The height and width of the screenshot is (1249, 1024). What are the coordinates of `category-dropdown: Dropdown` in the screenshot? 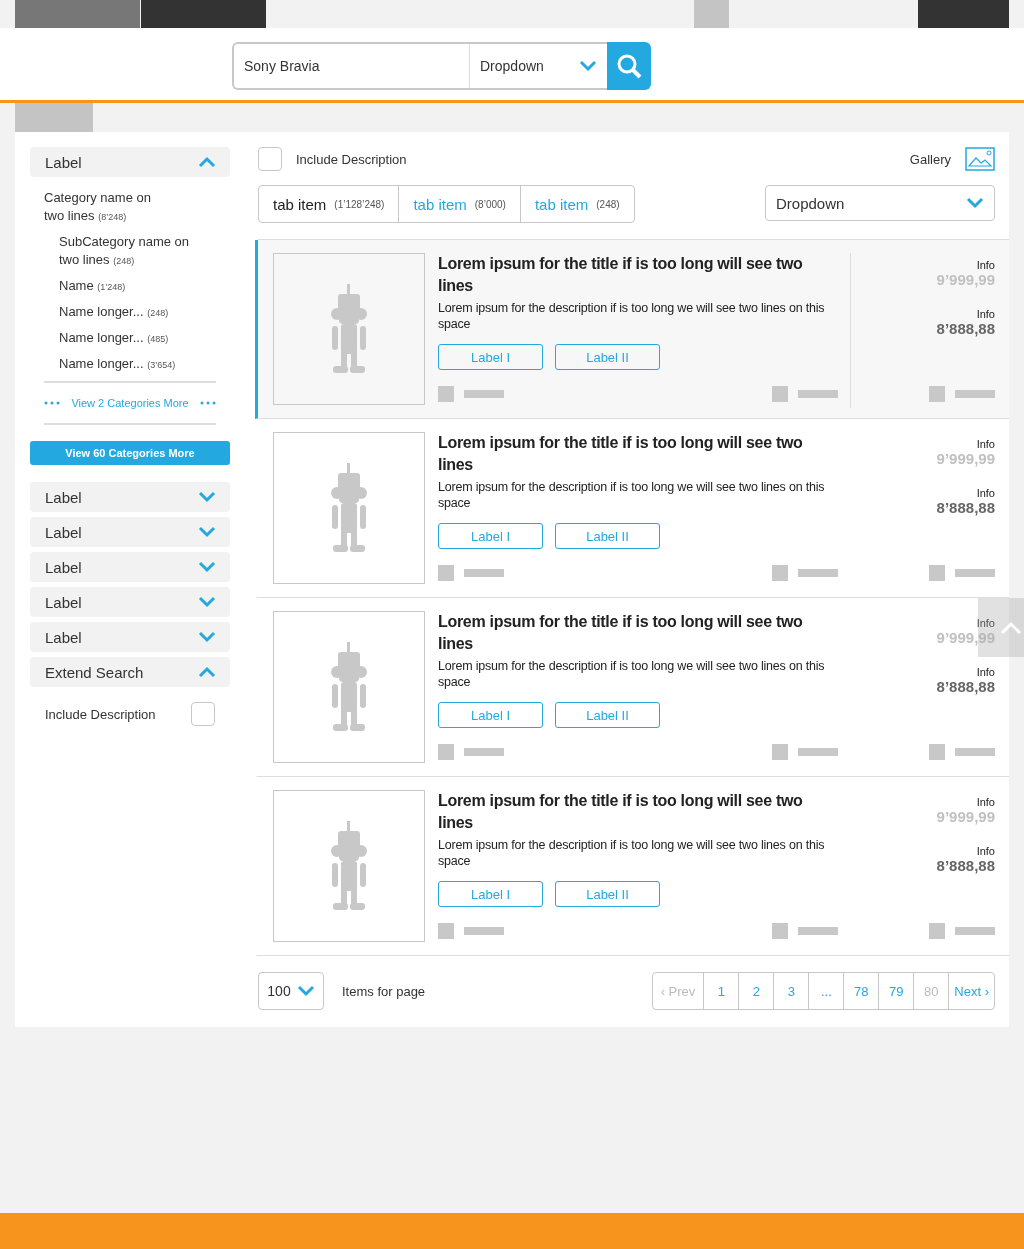 It's located at (538, 66).